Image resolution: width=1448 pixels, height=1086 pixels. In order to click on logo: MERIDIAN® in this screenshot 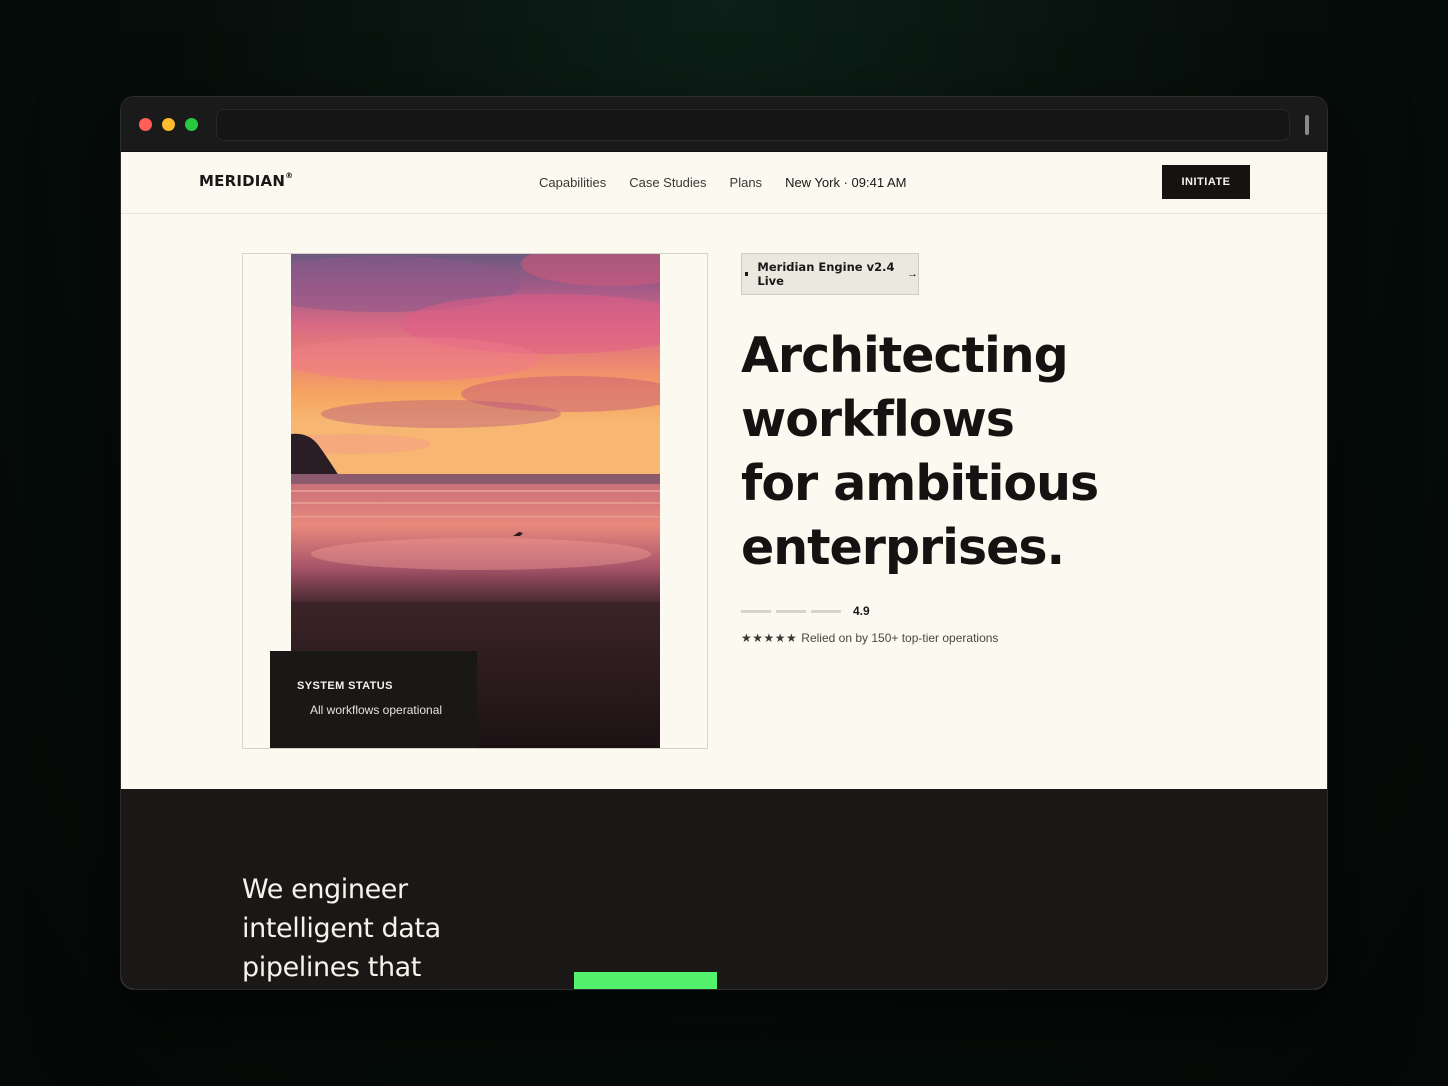, I will do `click(246, 180)`.